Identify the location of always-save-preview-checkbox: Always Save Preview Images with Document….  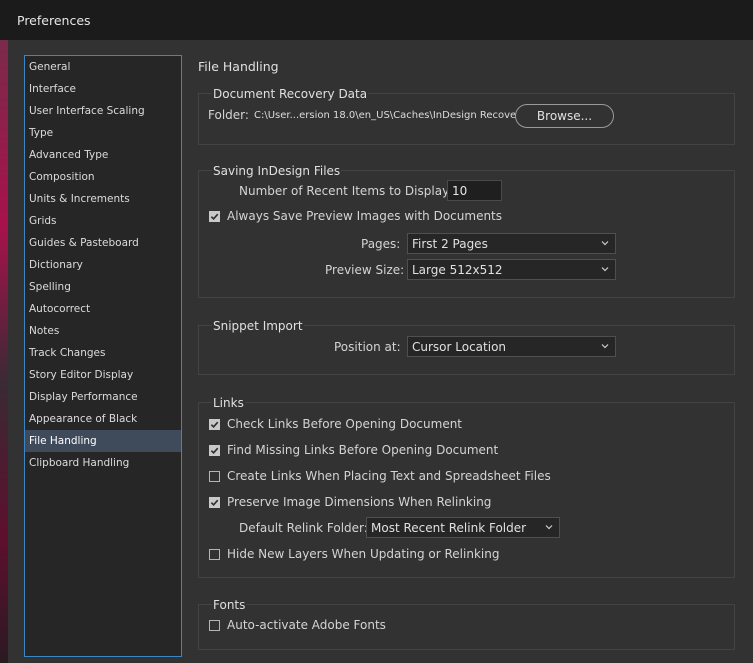
(355, 216).